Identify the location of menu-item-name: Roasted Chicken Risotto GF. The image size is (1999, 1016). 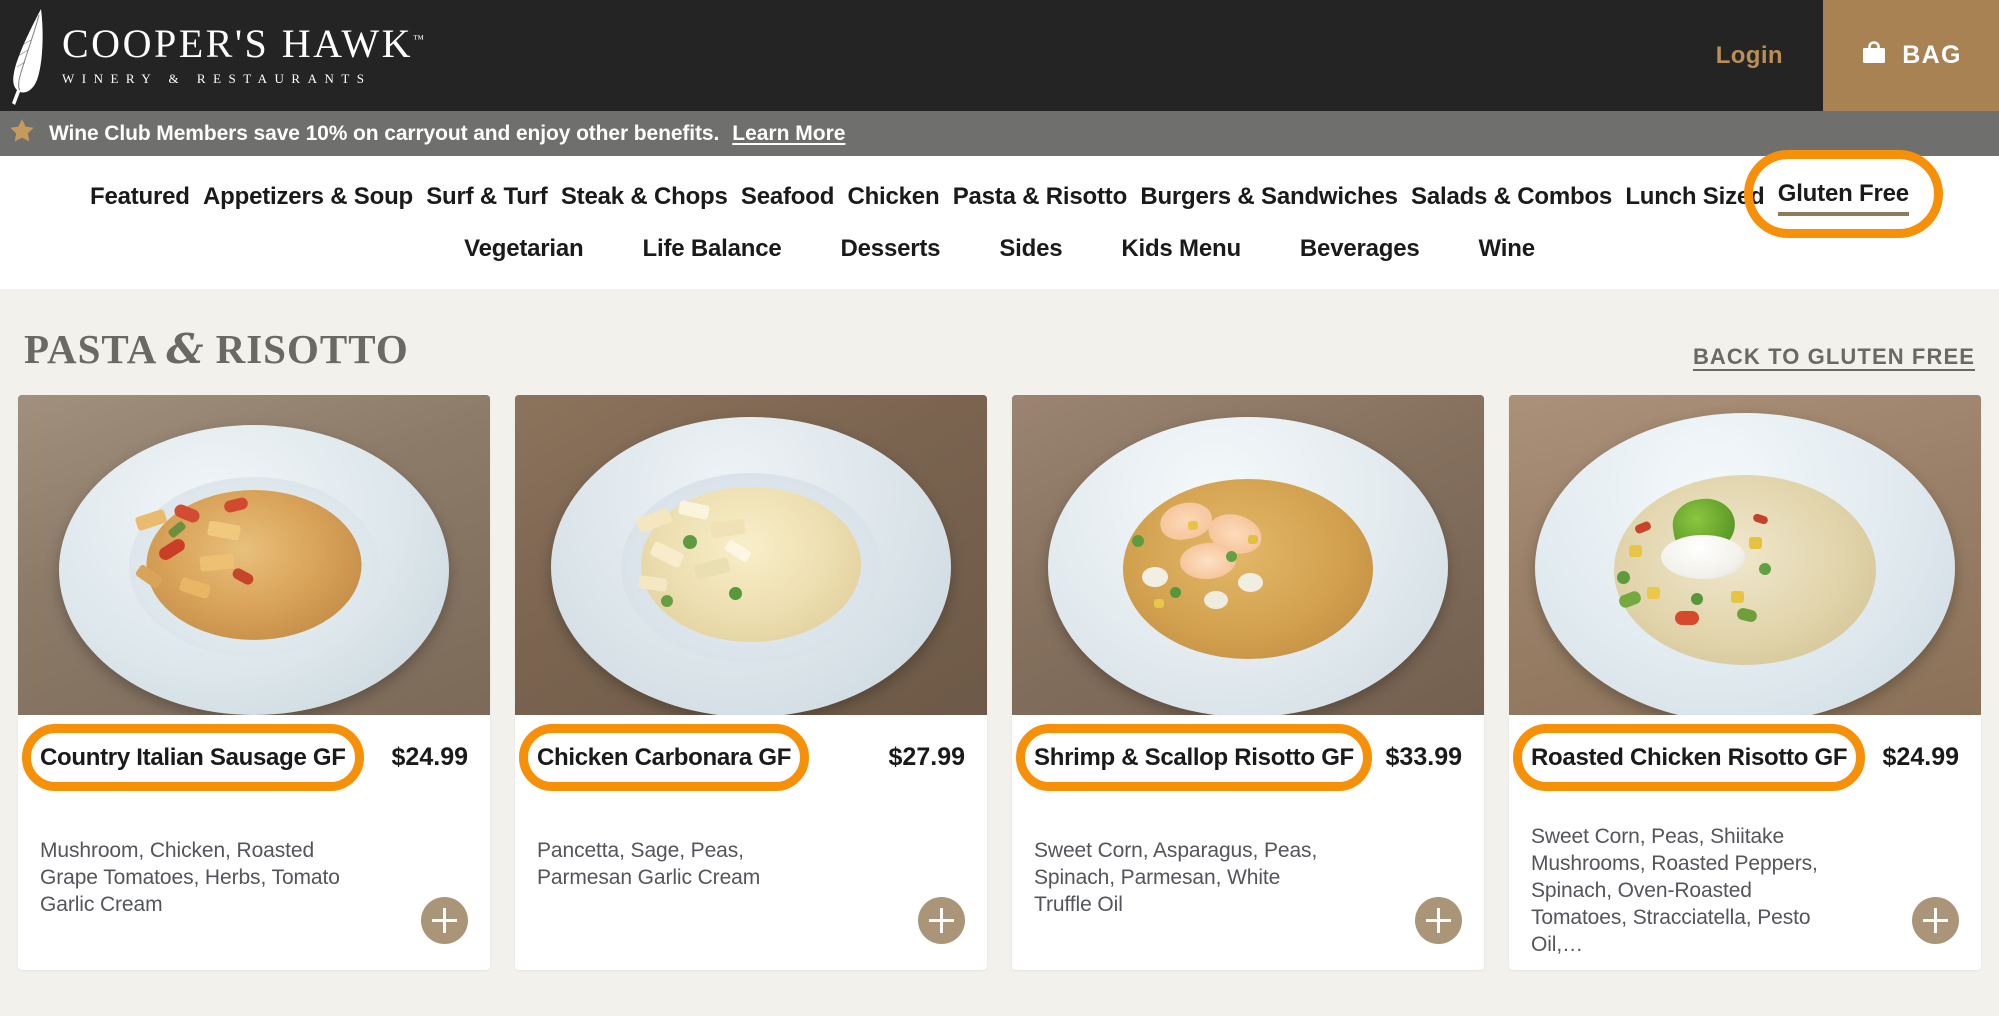
(1689, 757).